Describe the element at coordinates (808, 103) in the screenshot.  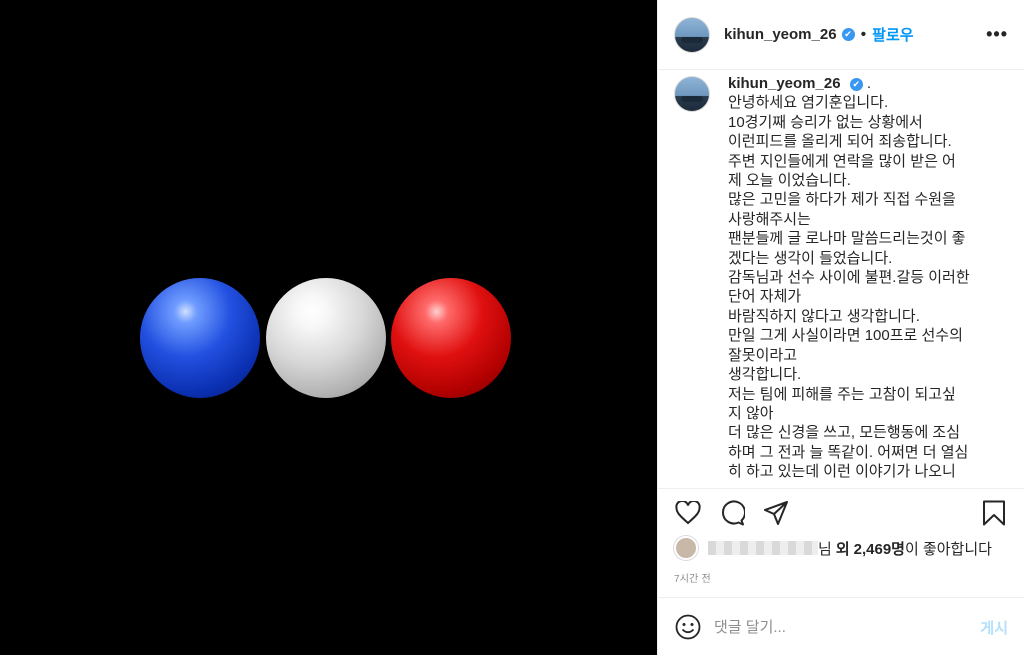
I see `caption-line: 안녕하세요 염기훈입니다.` at that location.